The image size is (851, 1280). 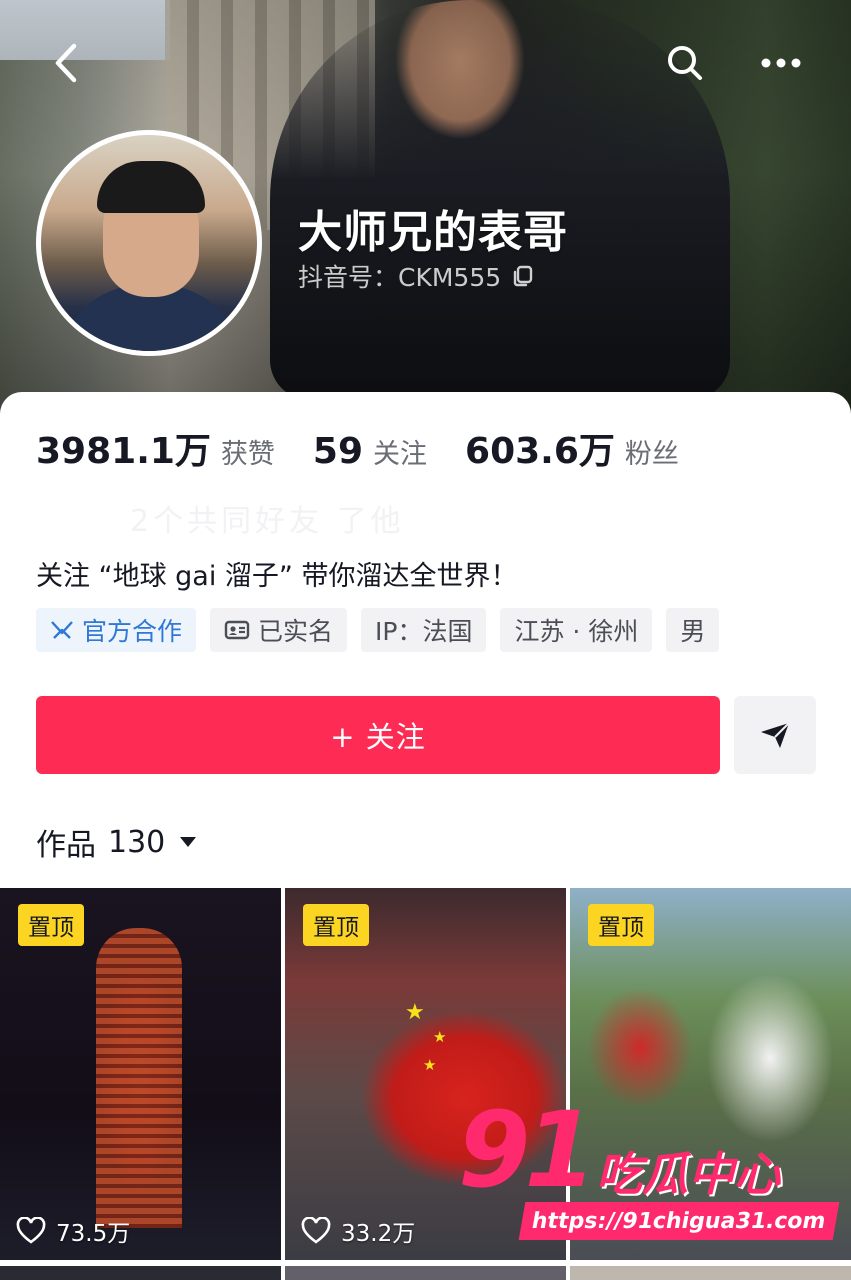 I want to click on works-tab: 作品 130, so click(x=116, y=842).